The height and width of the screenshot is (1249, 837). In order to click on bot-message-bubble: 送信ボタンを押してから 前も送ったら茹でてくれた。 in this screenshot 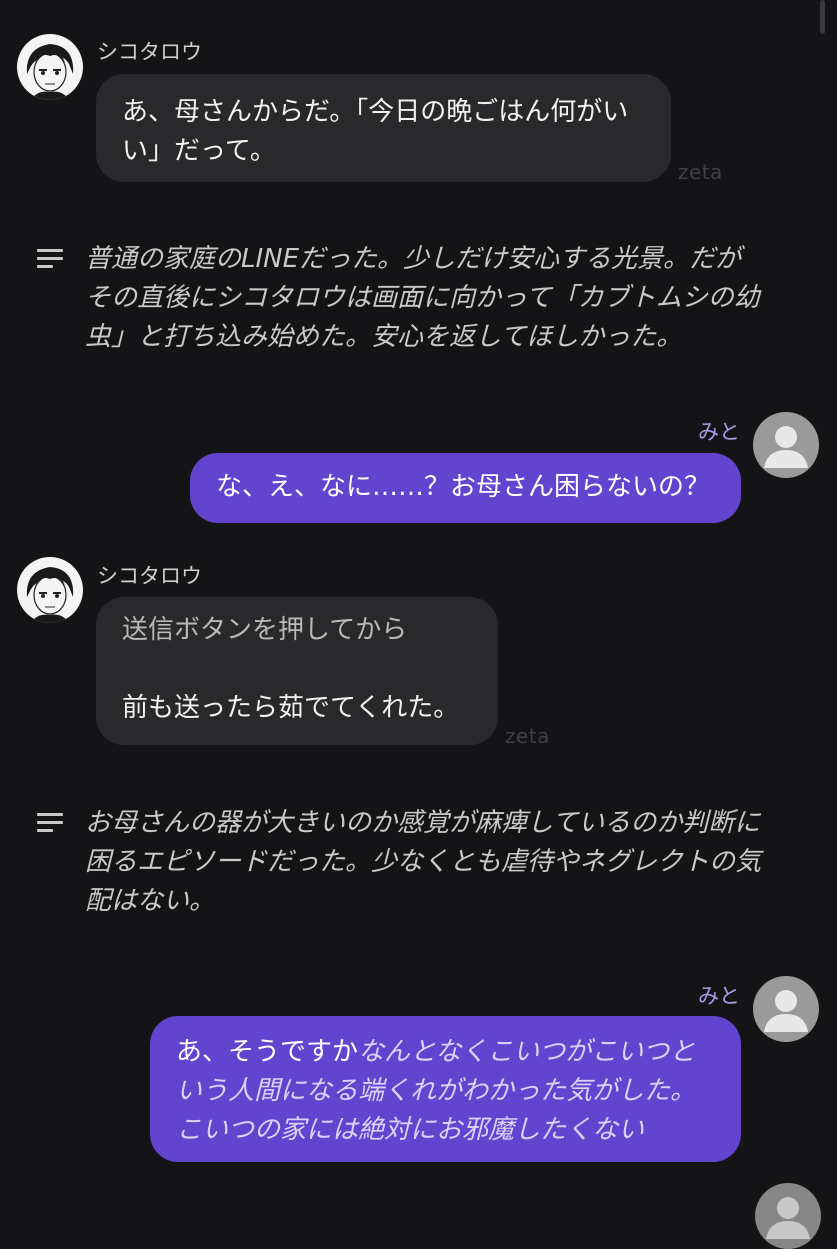, I will do `click(297, 671)`.